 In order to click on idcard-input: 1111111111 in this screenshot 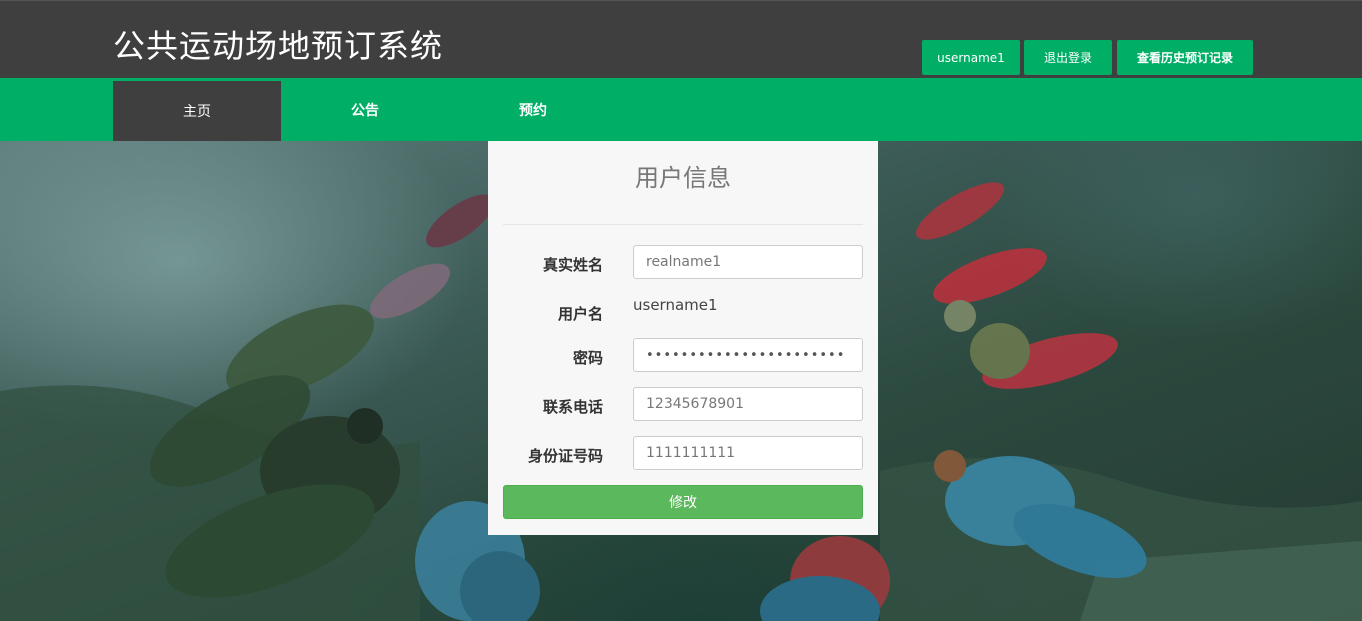, I will do `click(748, 453)`.